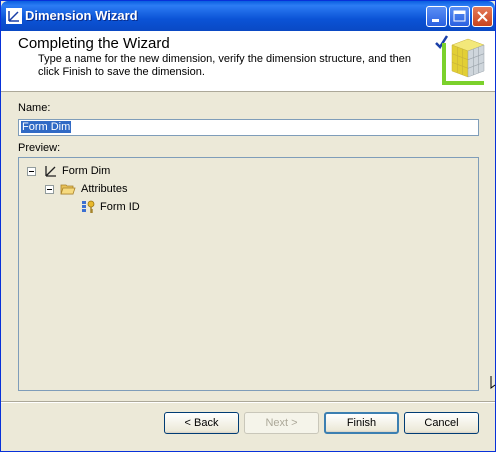 The width and height of the screenshot is (496, 452). I want to click on tree-node-dimension: Form Dim, so click(127, 171).